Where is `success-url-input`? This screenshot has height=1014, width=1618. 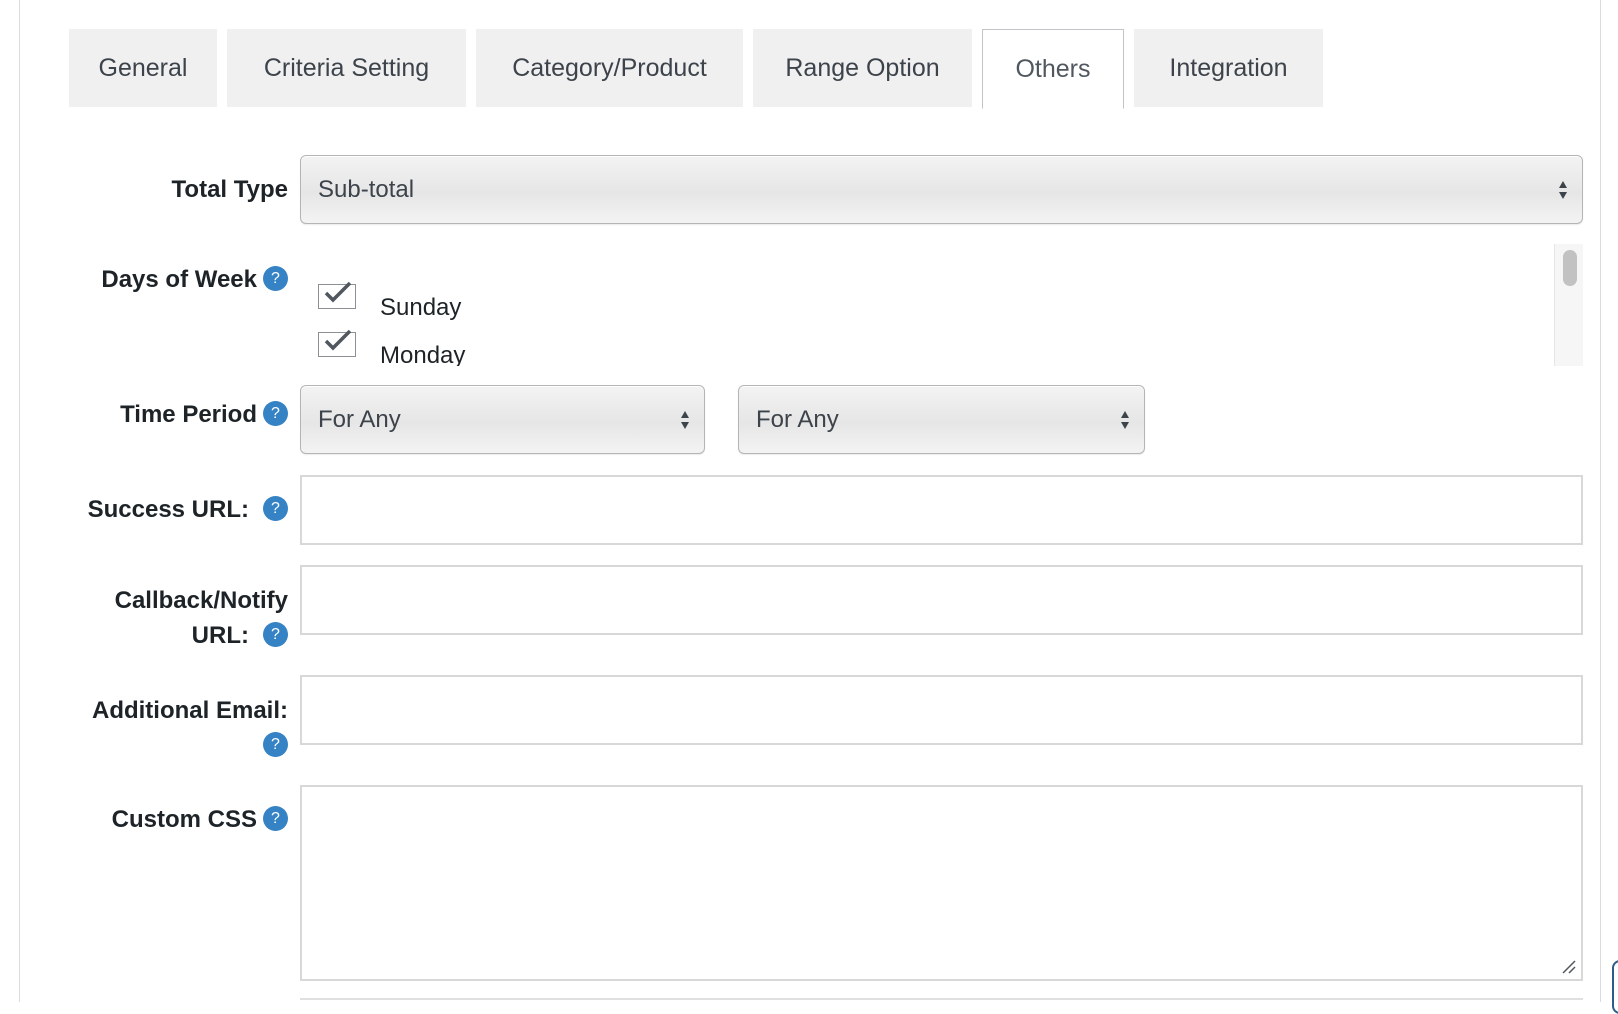 success-url-input is located at coordinates (941, 510).